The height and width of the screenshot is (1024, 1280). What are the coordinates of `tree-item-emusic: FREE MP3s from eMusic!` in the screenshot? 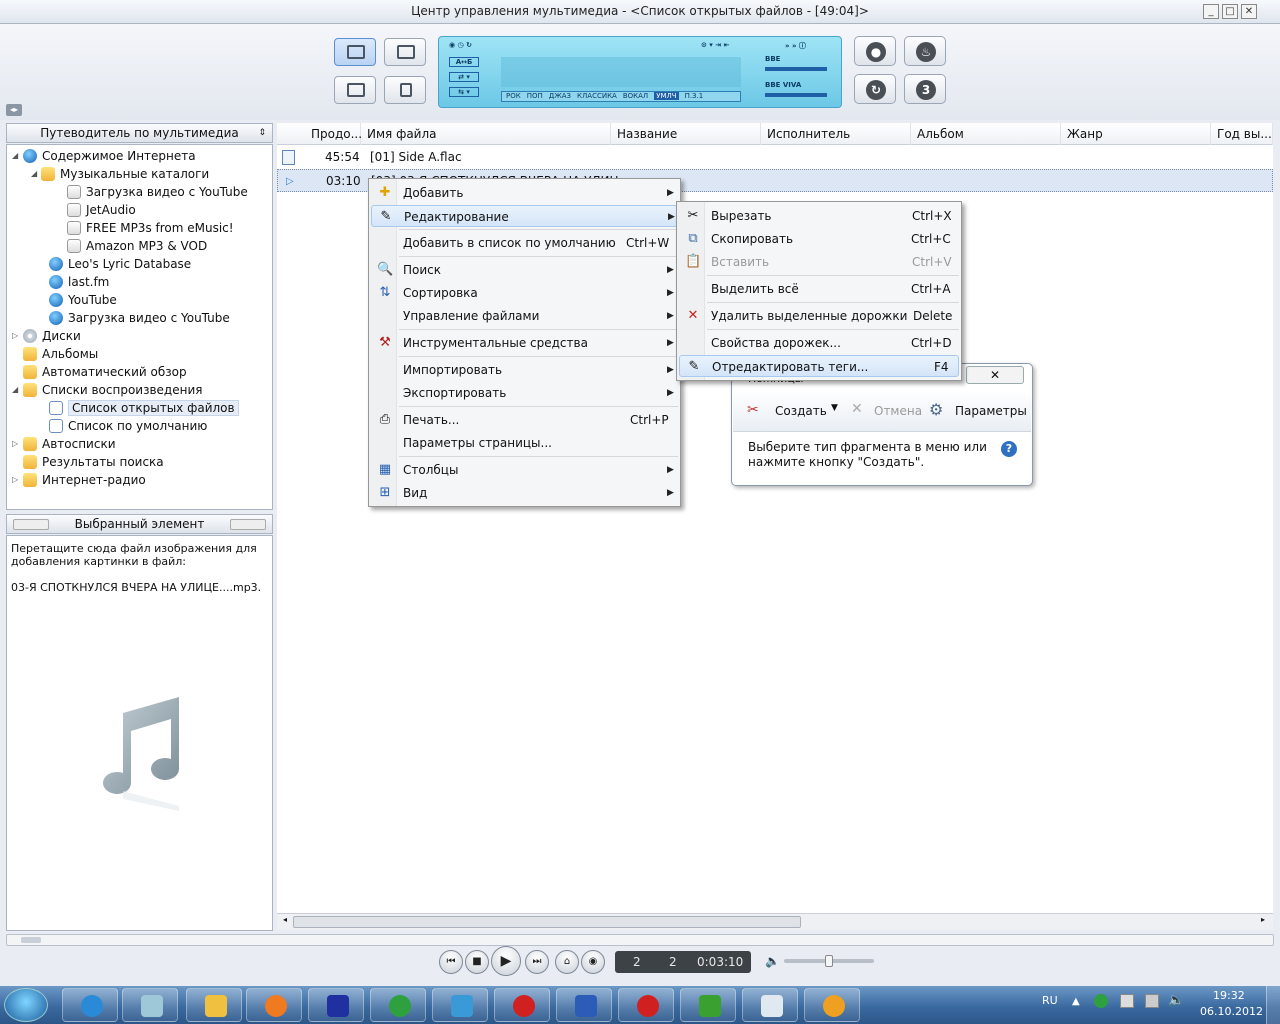 It's located at (150, 228).